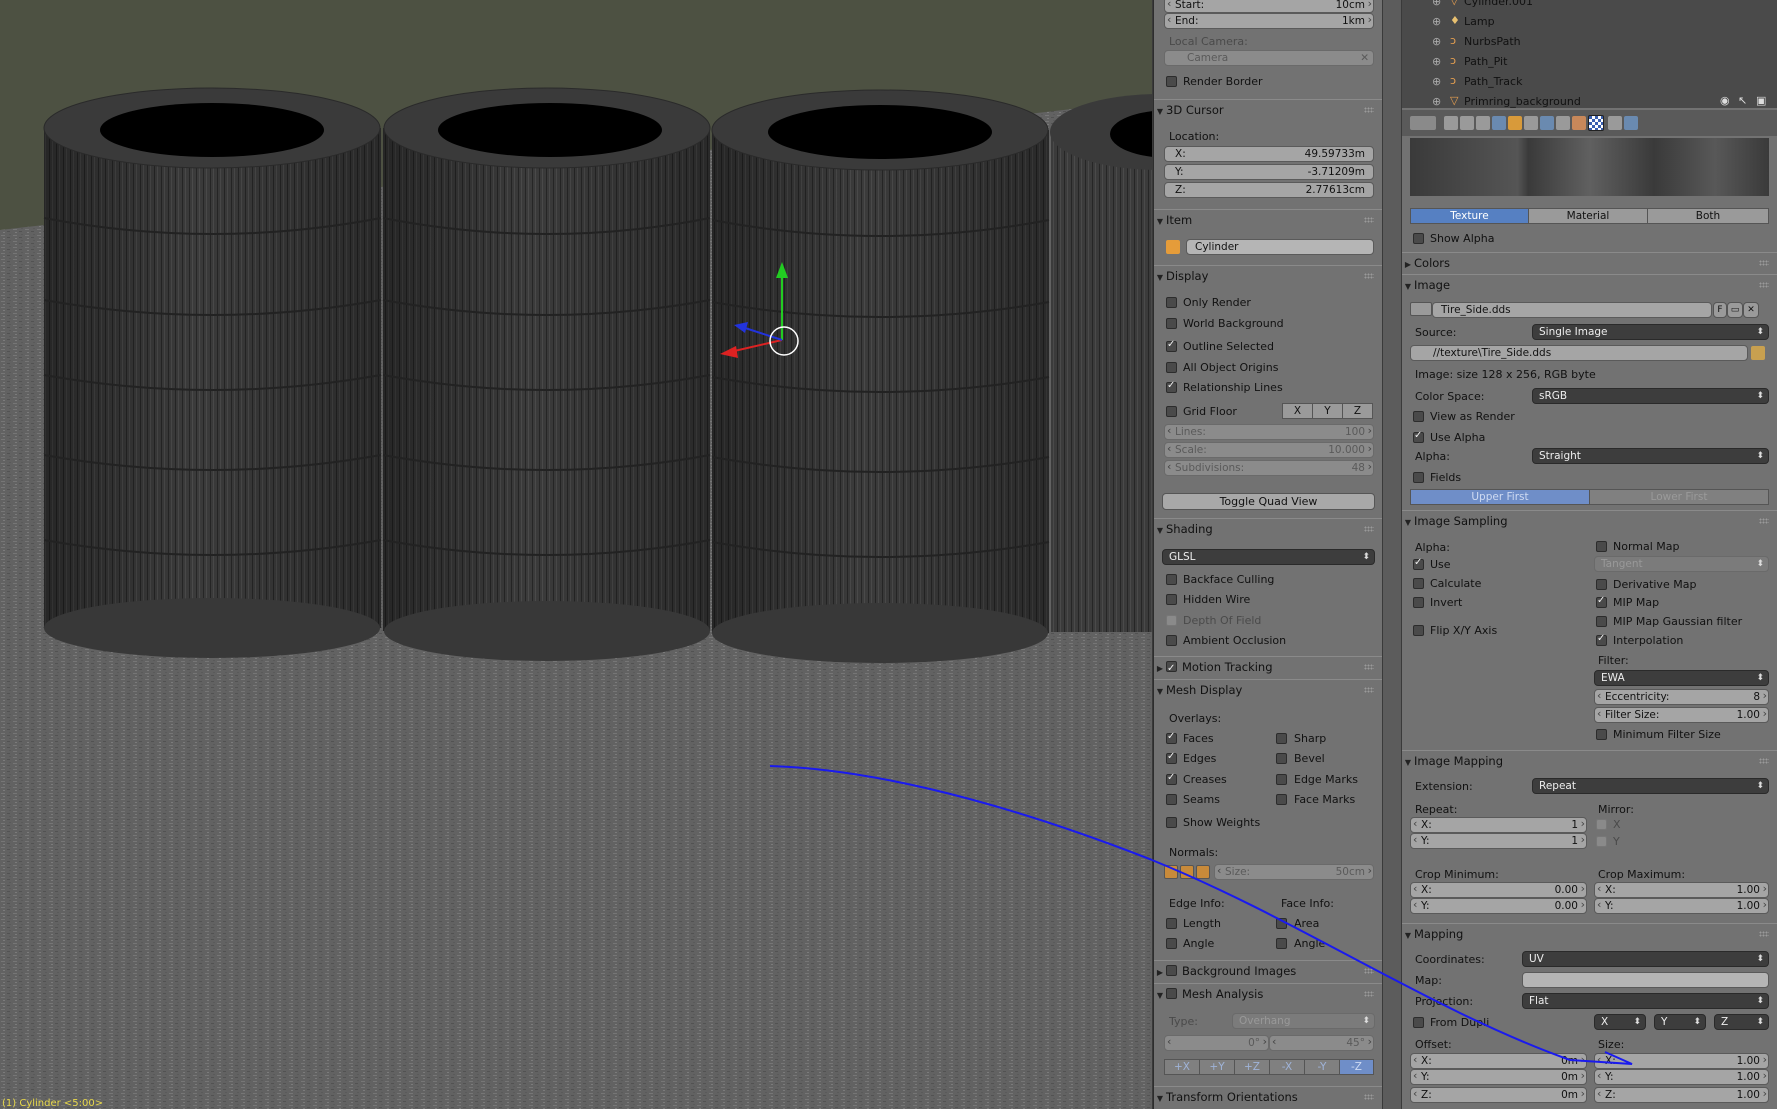 Image resolution: width=1777 pixels, height=1109 pixels. Describe the element at coordinates (1741, 1022) in the screenshot. I see `mapping-z-select: Z` at that location.